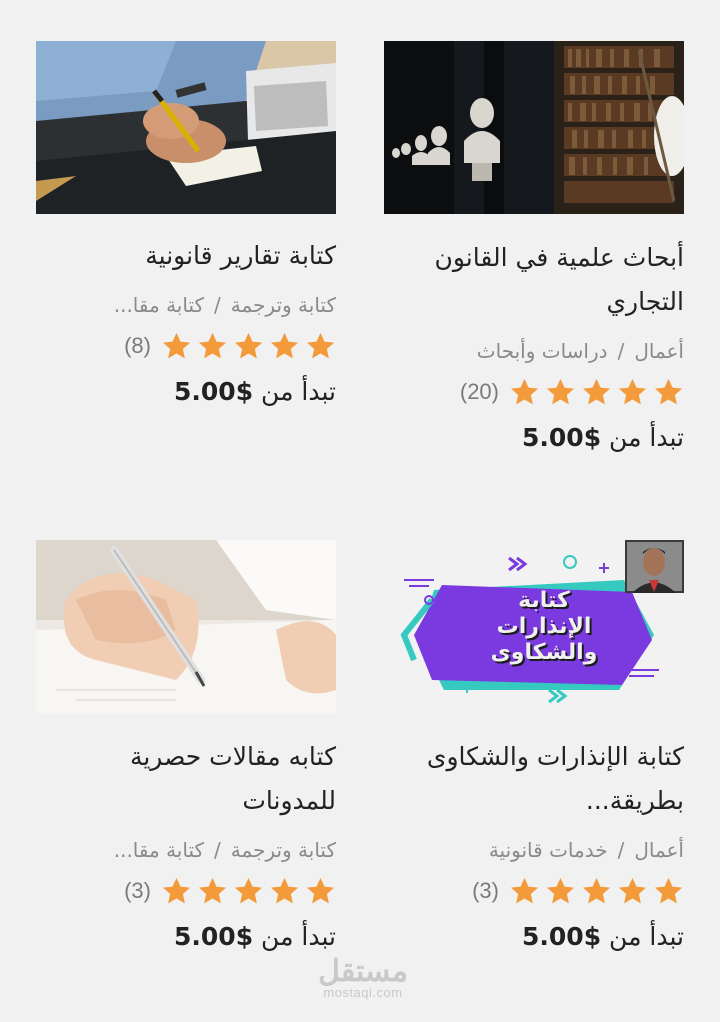 This screenshot has height=1022, width=720. Describe the element at coordinates (544, 652) in the screenshot. I see `banner-line: والشكاوى` at that location.